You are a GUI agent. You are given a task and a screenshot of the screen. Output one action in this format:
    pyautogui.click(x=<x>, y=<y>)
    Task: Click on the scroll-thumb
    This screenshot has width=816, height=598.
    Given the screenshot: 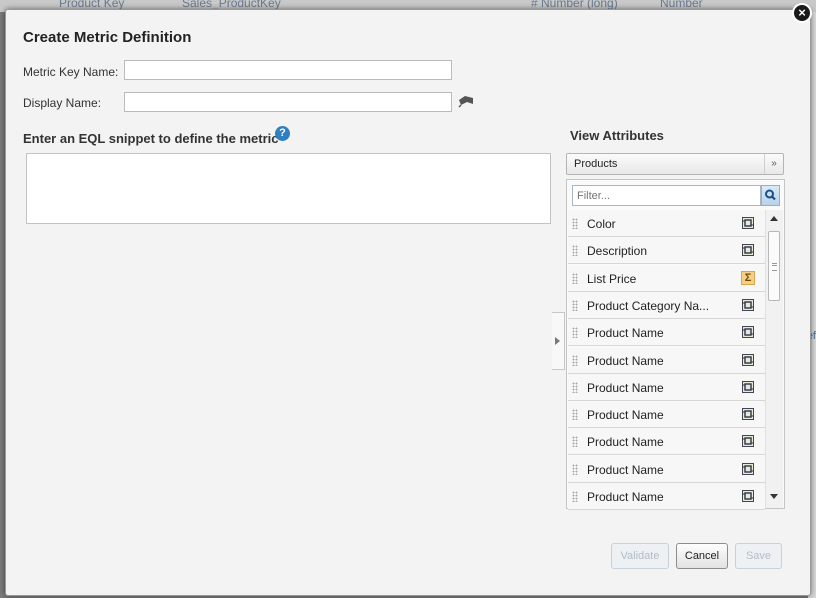 What is the action you would take?
    pyautogui.click(x=774, y=266)
    